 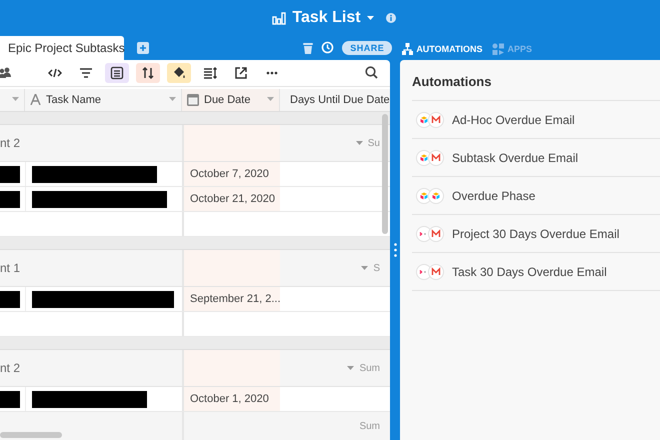 I want to click on sort-button, so click(x=148, y=72).